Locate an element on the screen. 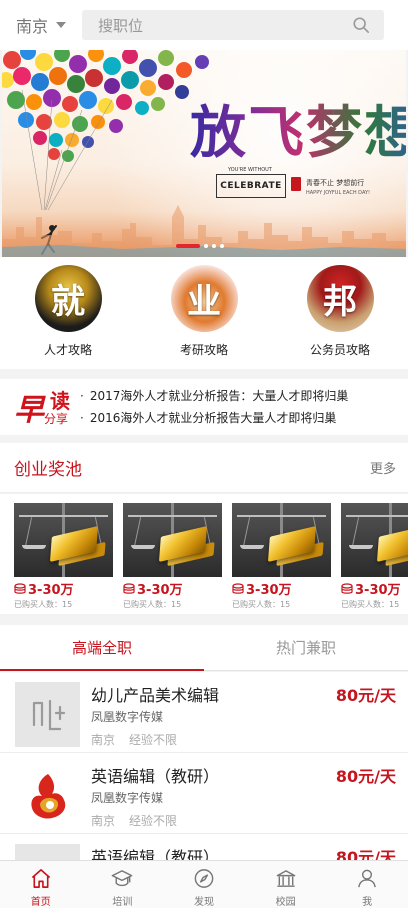 The width and height of the screenshot is (408, 908). nav-home: 首页 is located at coordinates (41, 884).